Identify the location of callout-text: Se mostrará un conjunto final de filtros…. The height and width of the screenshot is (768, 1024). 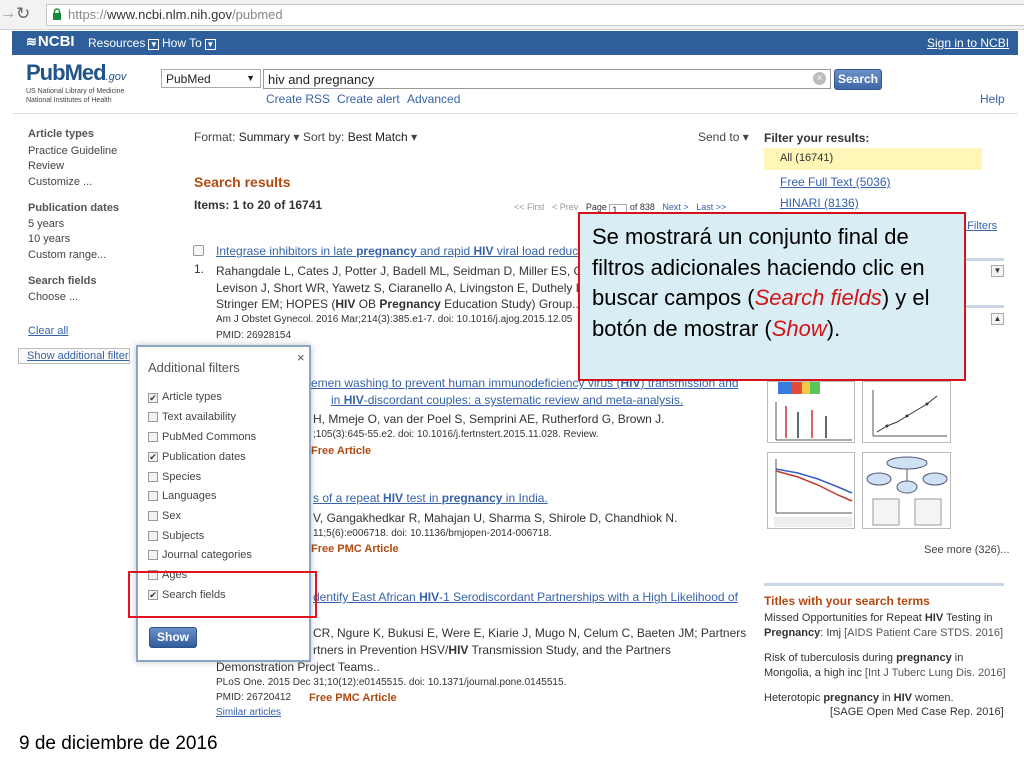
(773, 283).